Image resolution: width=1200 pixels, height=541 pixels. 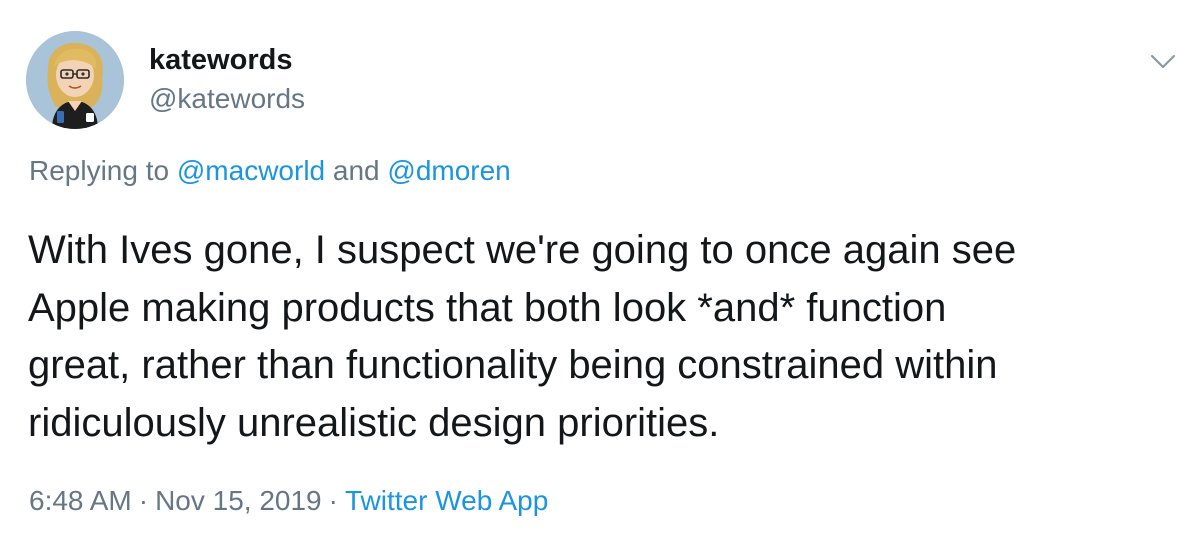 I want to click on chevron-down-icon, so click(x=1163, y=61).